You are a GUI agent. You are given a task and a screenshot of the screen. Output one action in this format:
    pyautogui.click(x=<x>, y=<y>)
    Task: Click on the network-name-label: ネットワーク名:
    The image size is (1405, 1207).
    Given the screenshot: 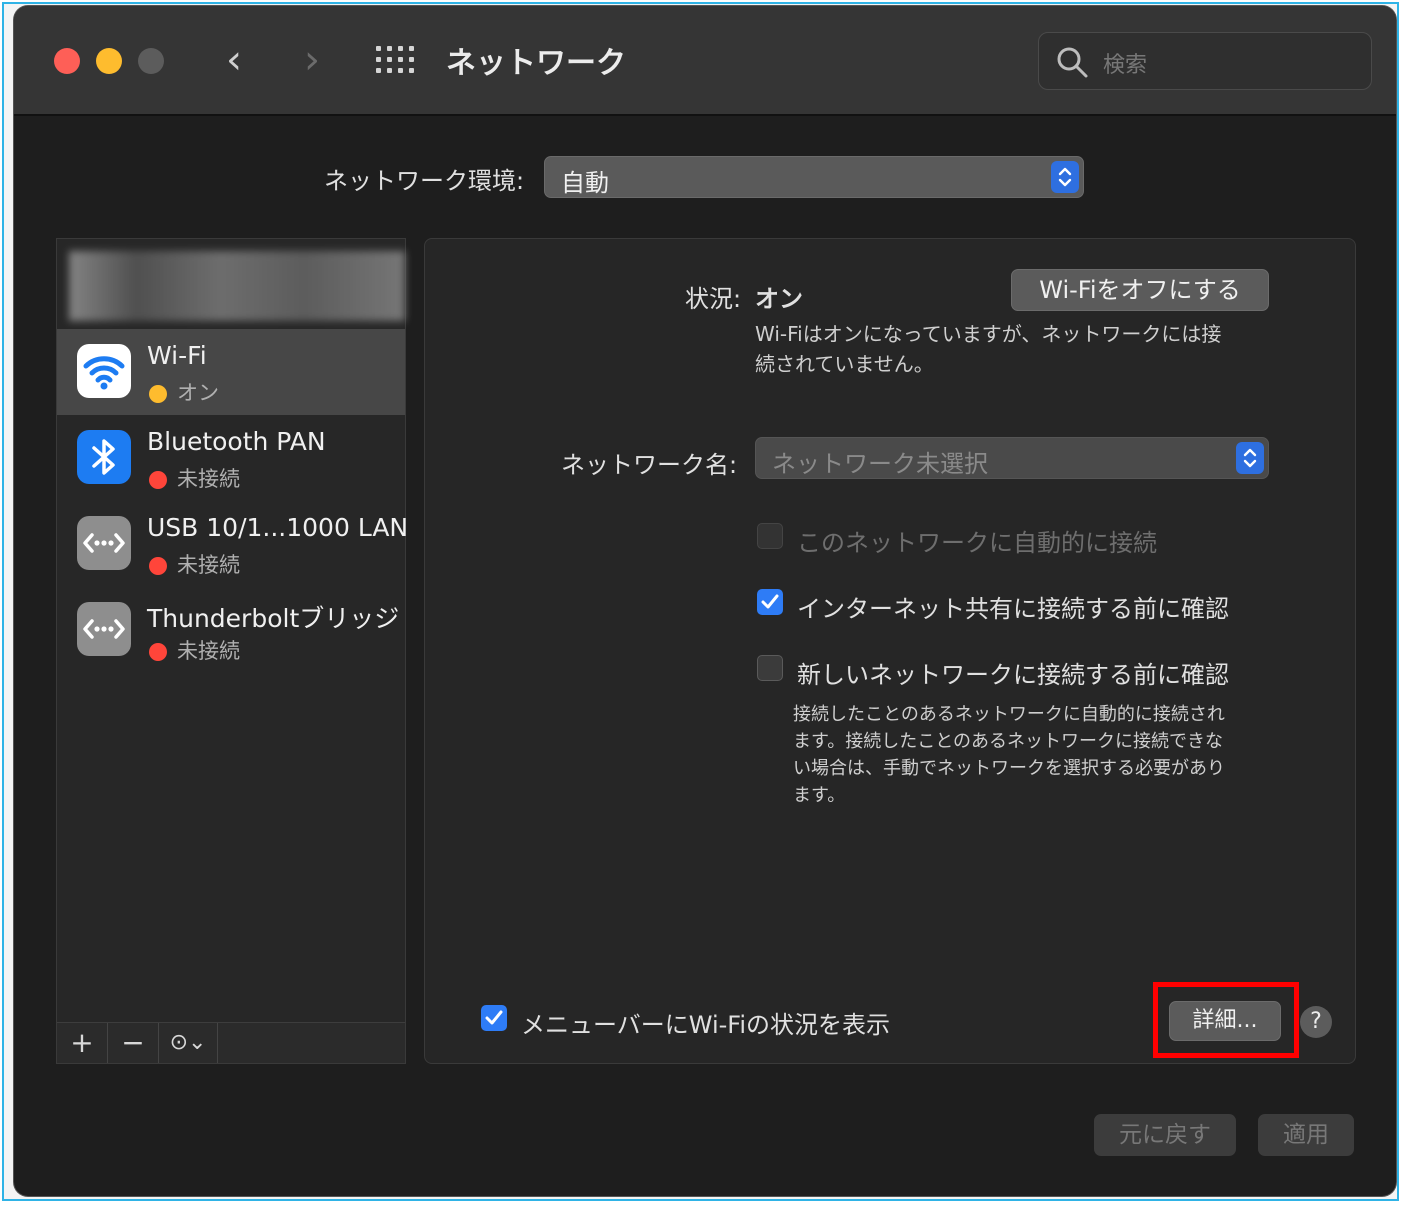 What is the action you would take?
    pyautogui.click(x=649, y=465)
    